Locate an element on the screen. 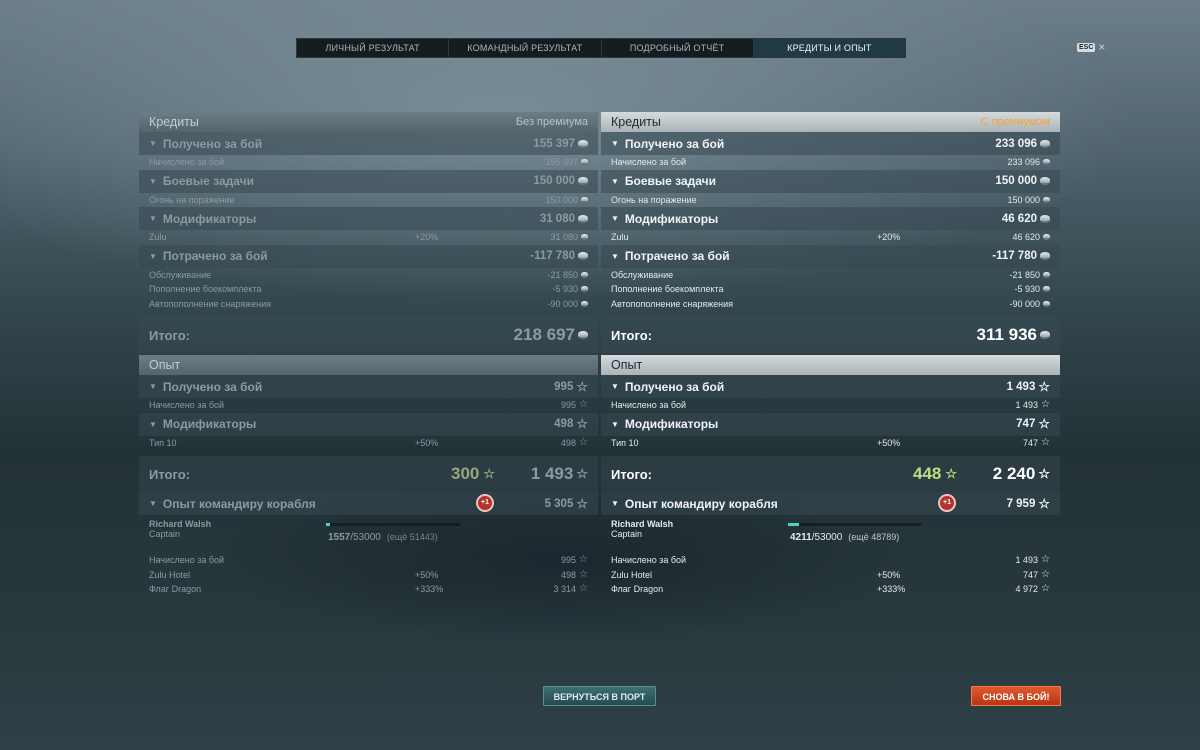 The width and height of the screenshot is (1200, 750). close-icon: × is located at coordinates (1101, 47).